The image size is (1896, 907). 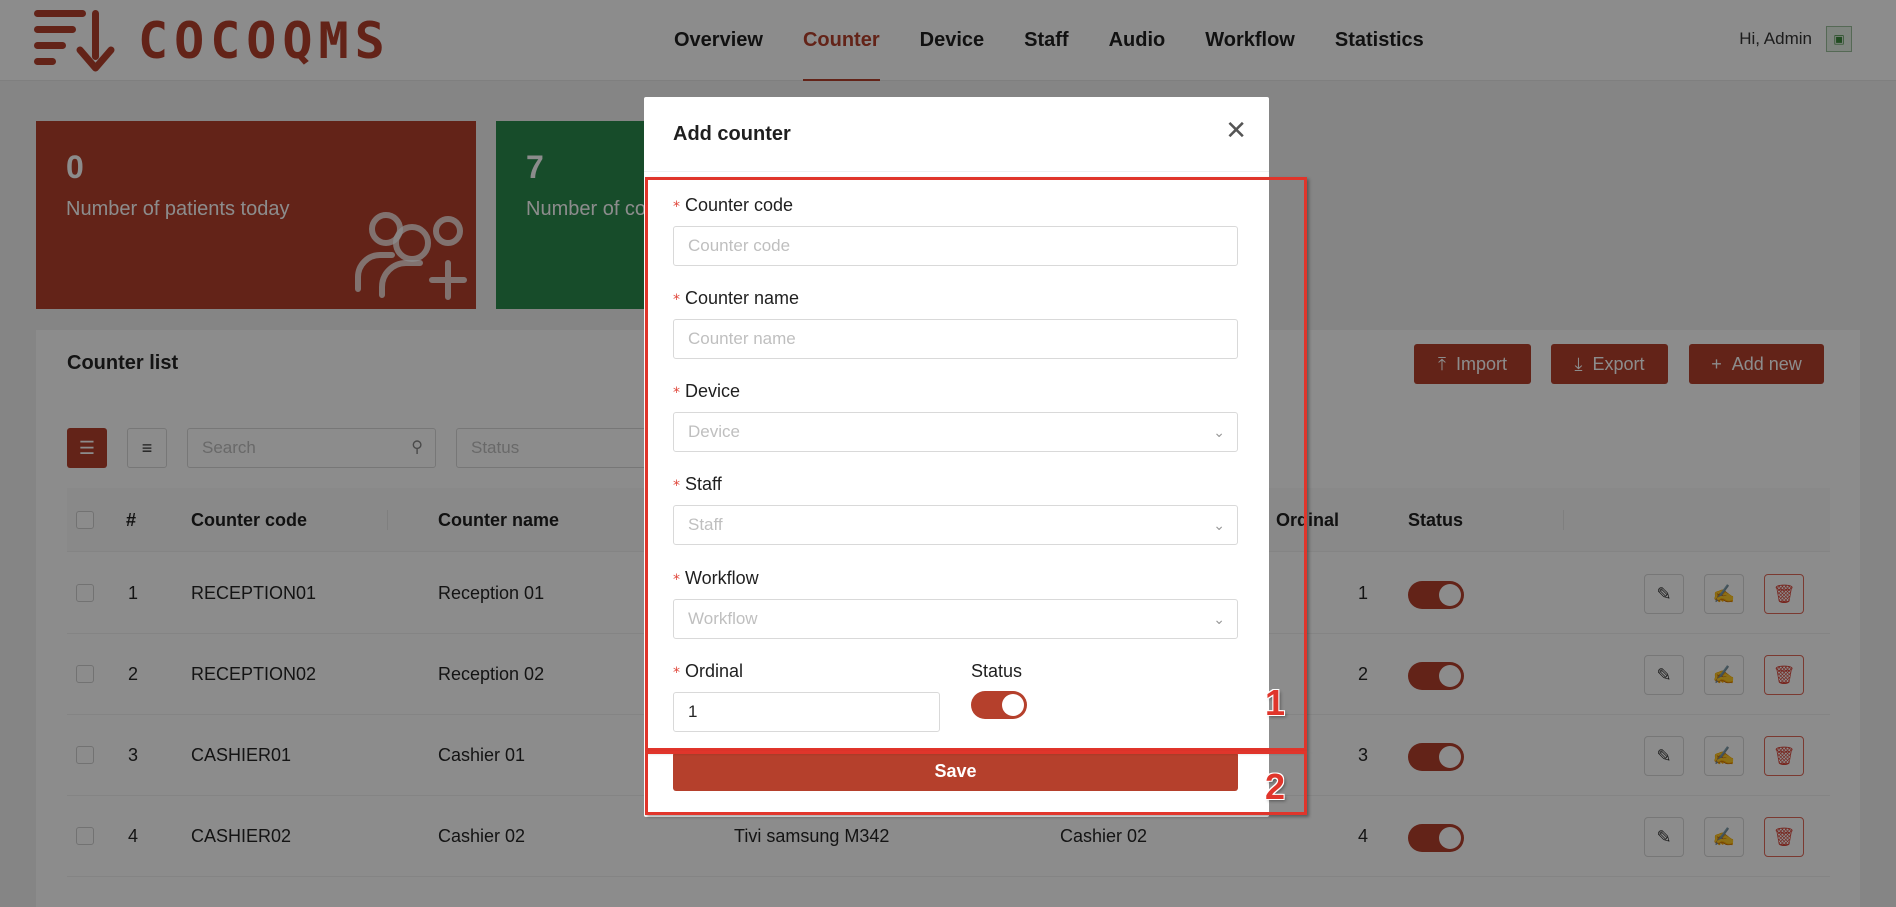 What do you see at coordinates (956, 171) in the screenshot?
I see `modal-divider` at bounding box center [956, 171].